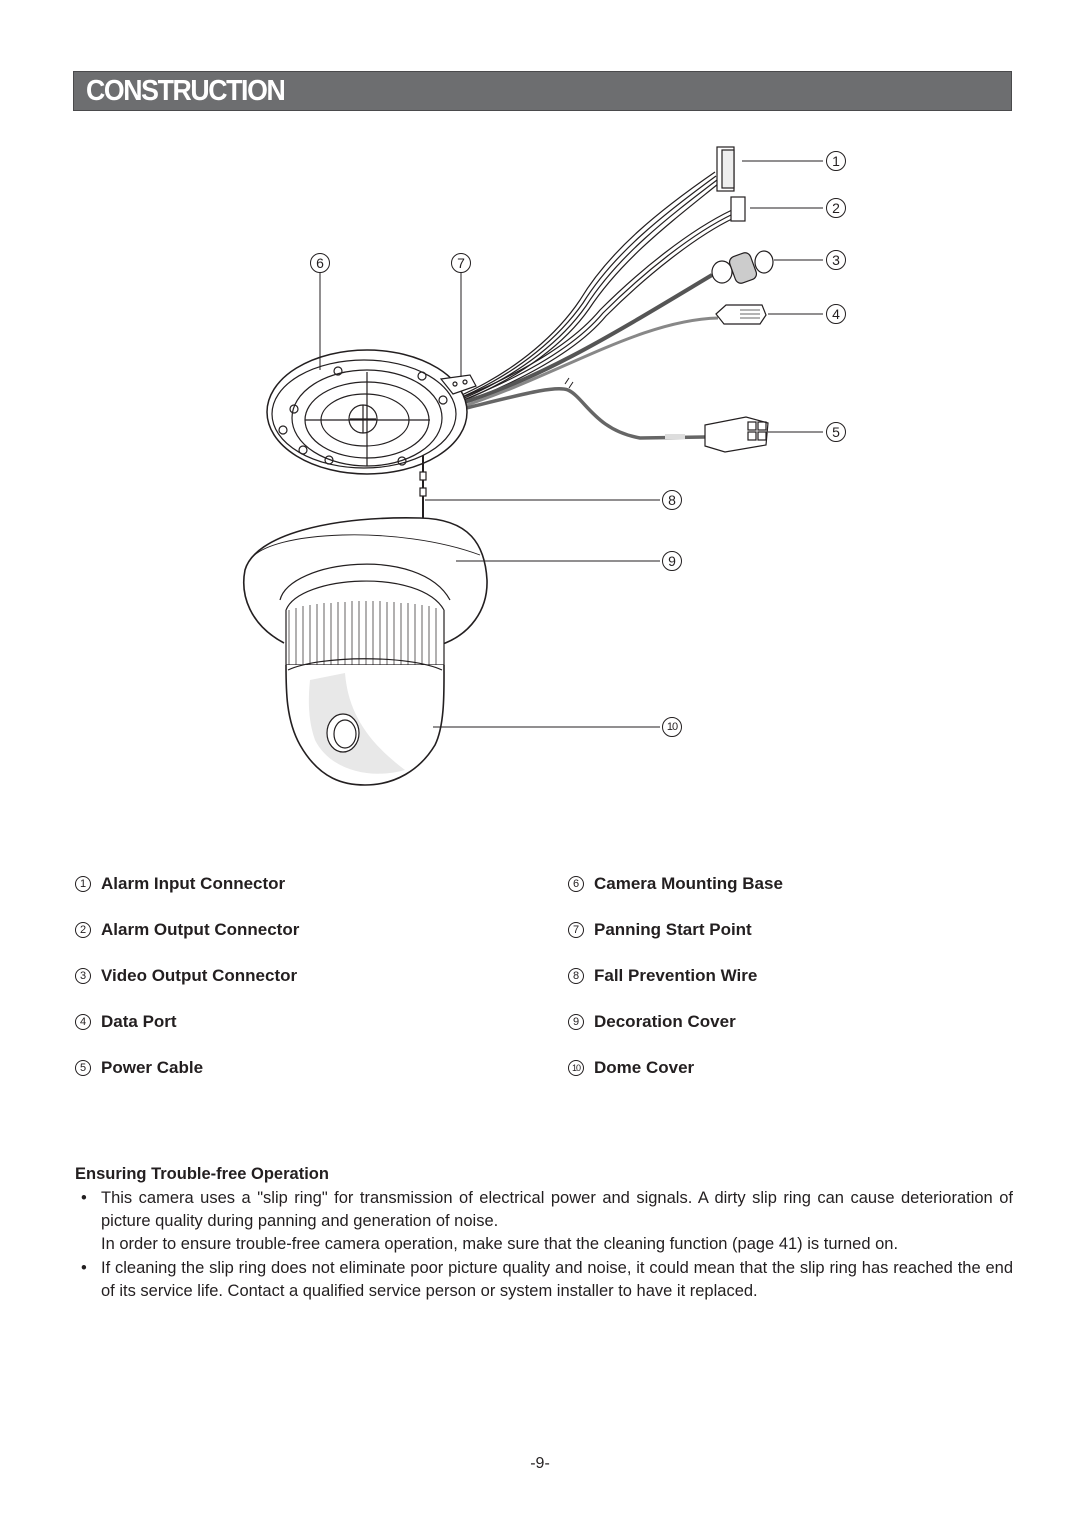  I want to click on part-number: 4, so click(83, 1022).